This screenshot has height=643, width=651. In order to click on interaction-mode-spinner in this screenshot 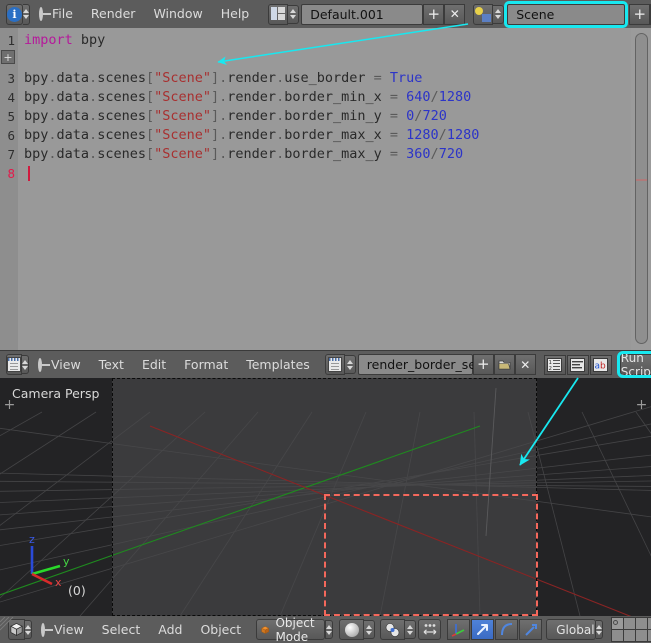, I will do `click(329, 629)`.